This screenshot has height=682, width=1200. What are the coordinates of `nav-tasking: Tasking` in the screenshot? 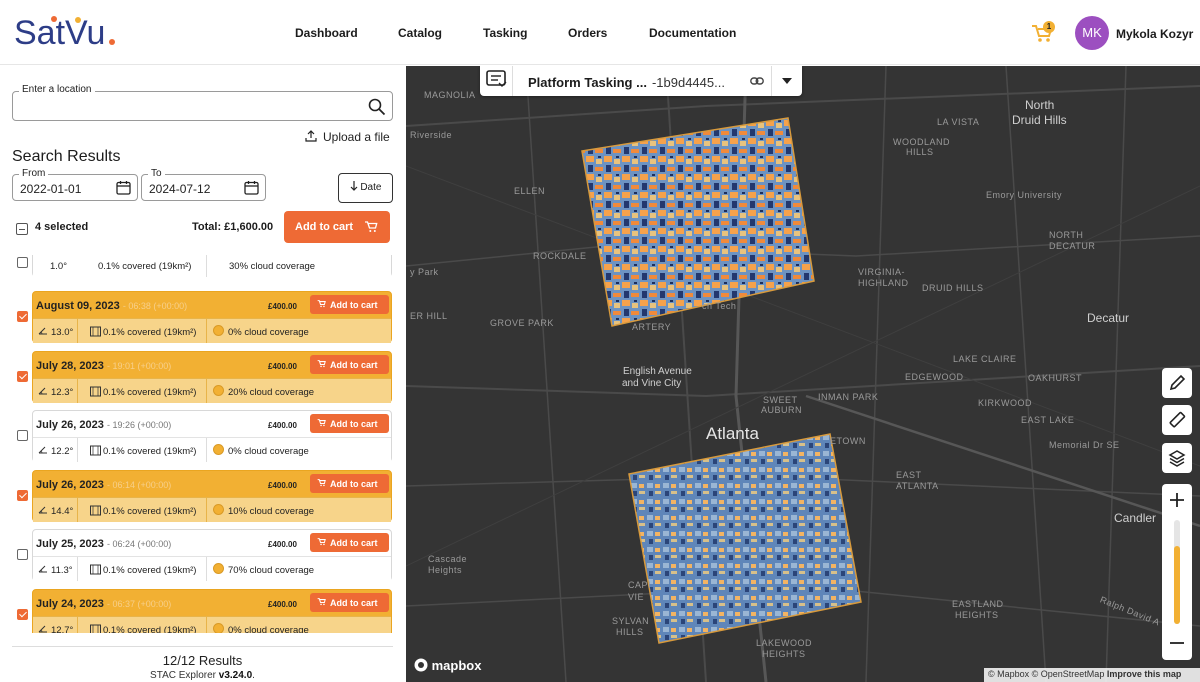 It's located at (505, 33).